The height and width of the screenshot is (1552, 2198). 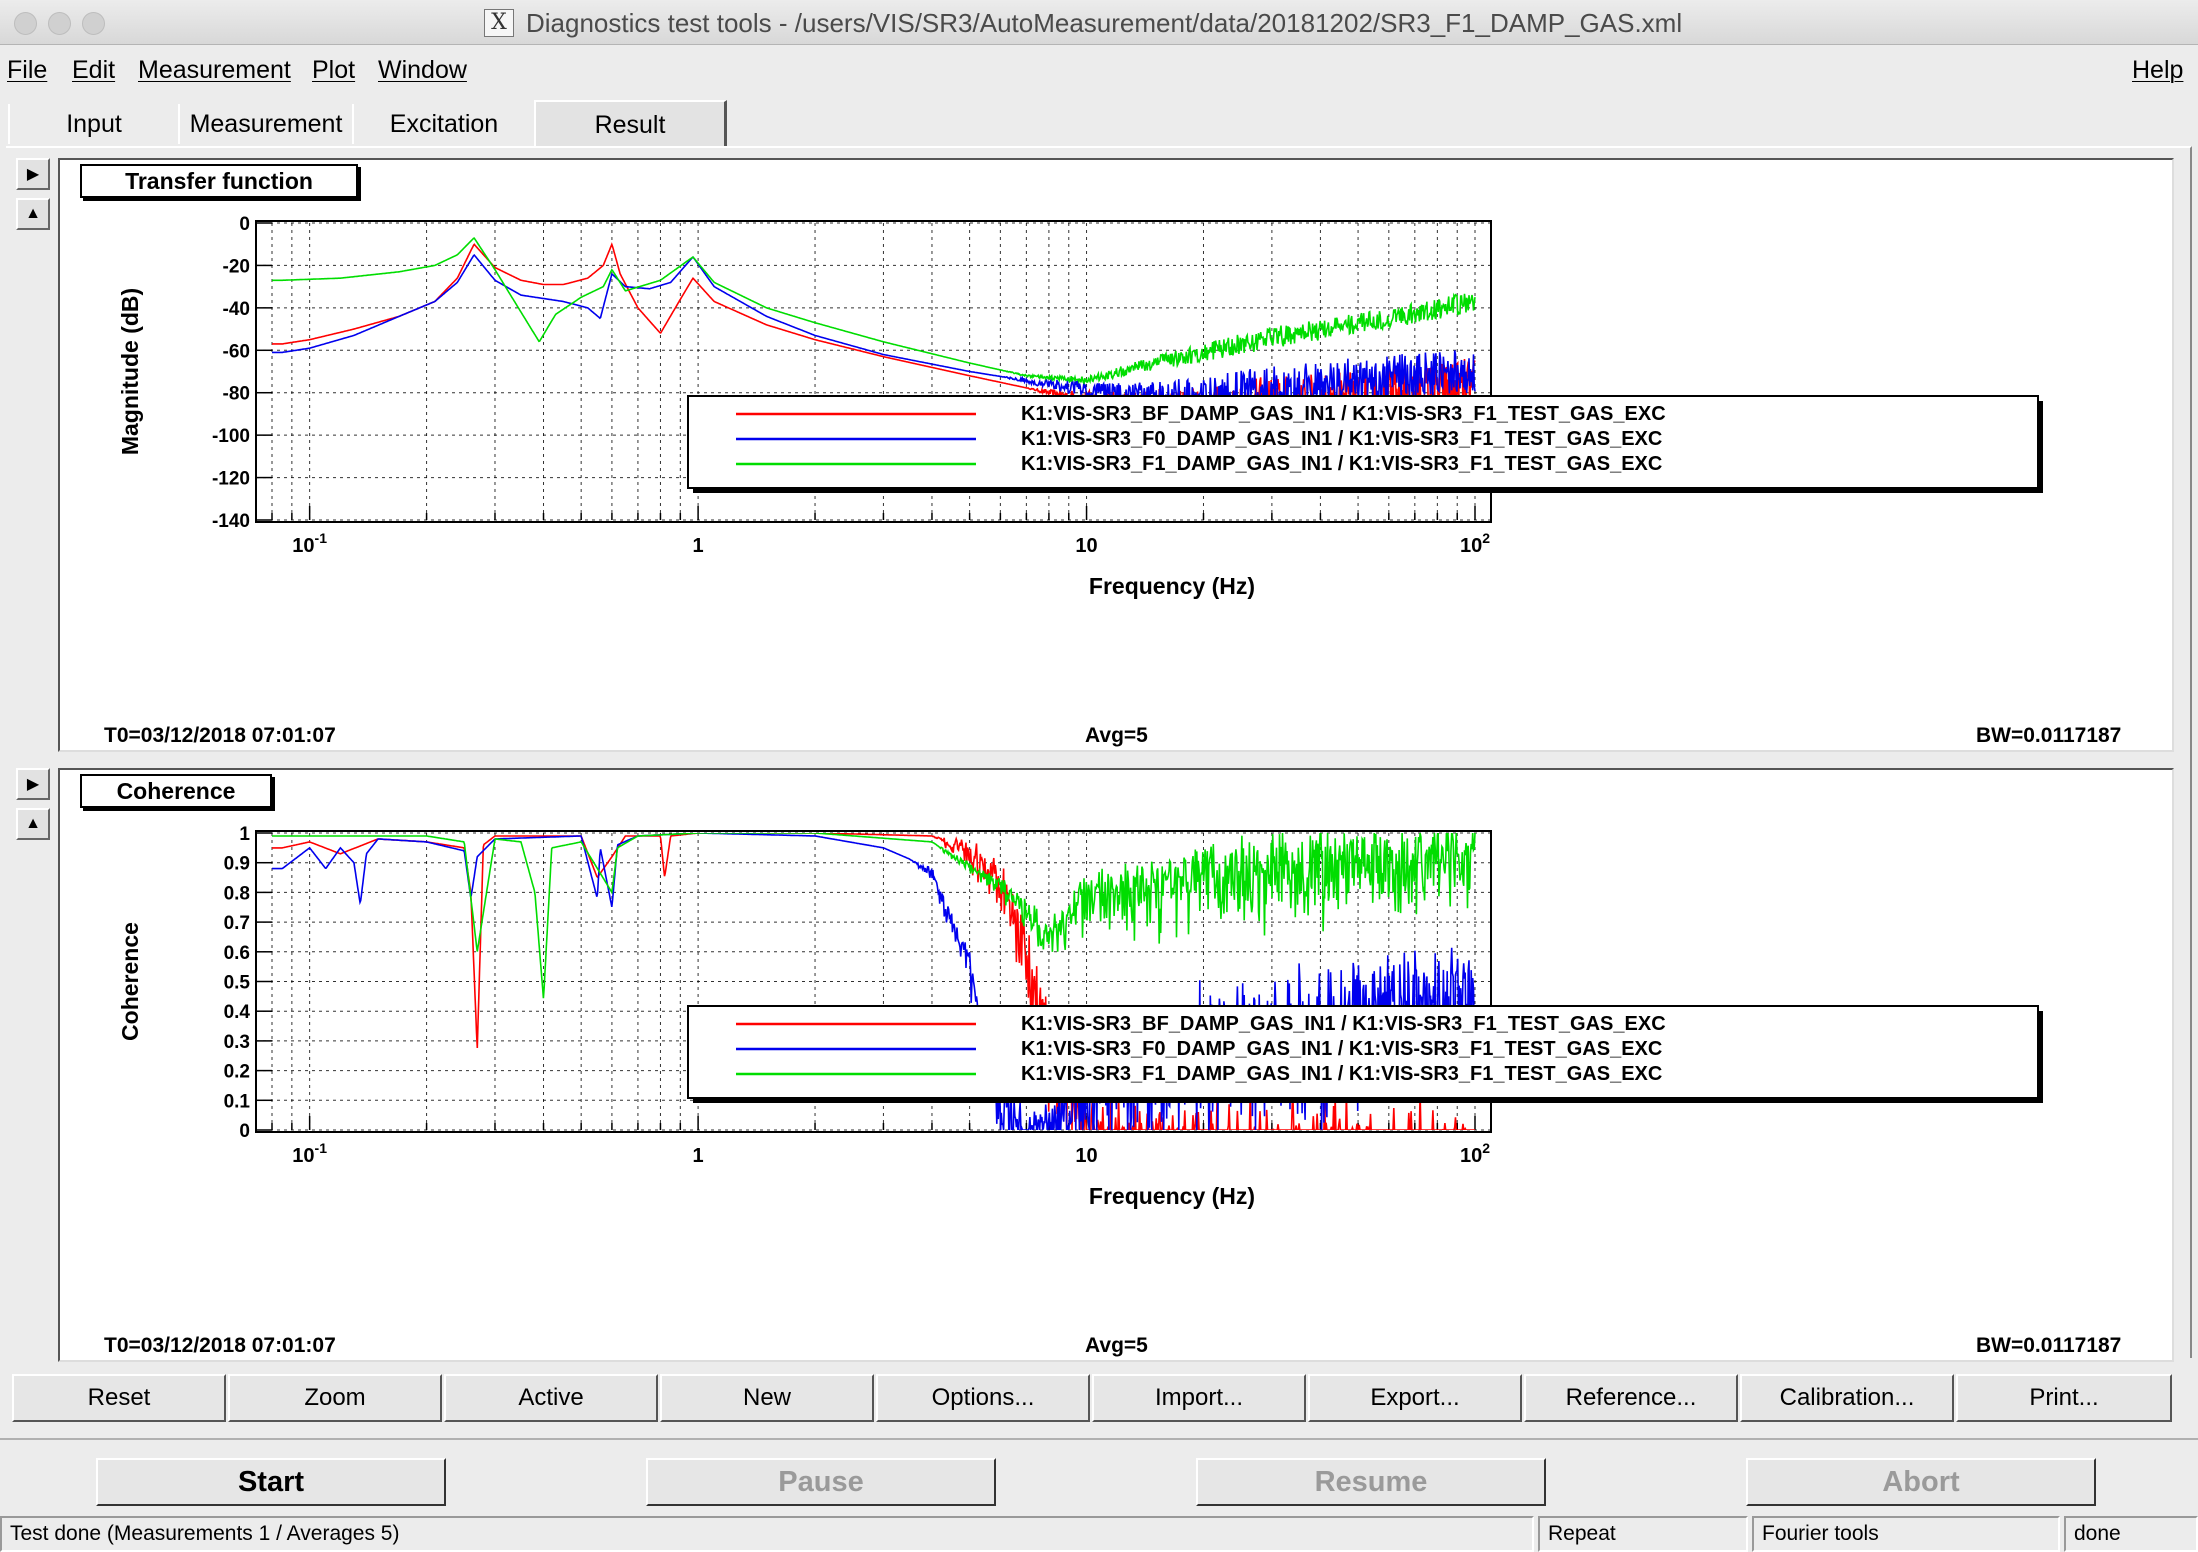 I want to click on abort-button: Abort, so click(x=1921, y=1482).